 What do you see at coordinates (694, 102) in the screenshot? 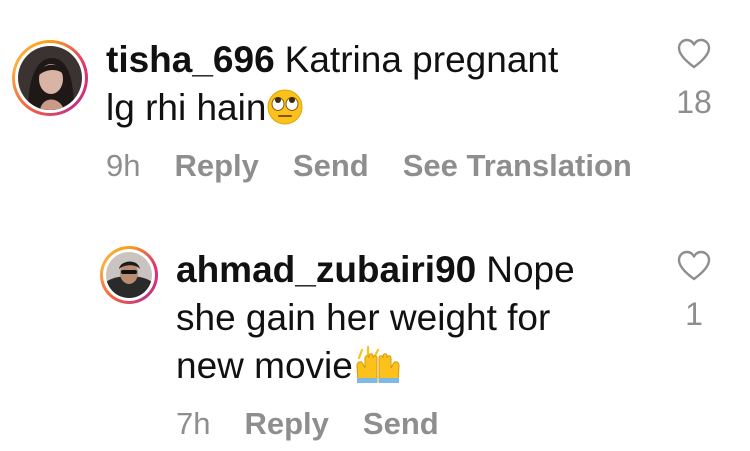
I see `like-count: 18` at bounding box center [694, 102].